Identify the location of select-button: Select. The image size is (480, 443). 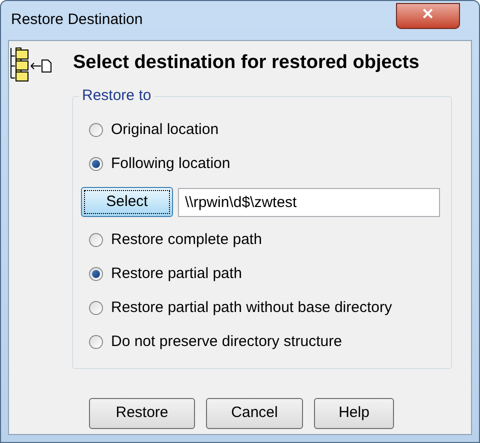
(127, 202).